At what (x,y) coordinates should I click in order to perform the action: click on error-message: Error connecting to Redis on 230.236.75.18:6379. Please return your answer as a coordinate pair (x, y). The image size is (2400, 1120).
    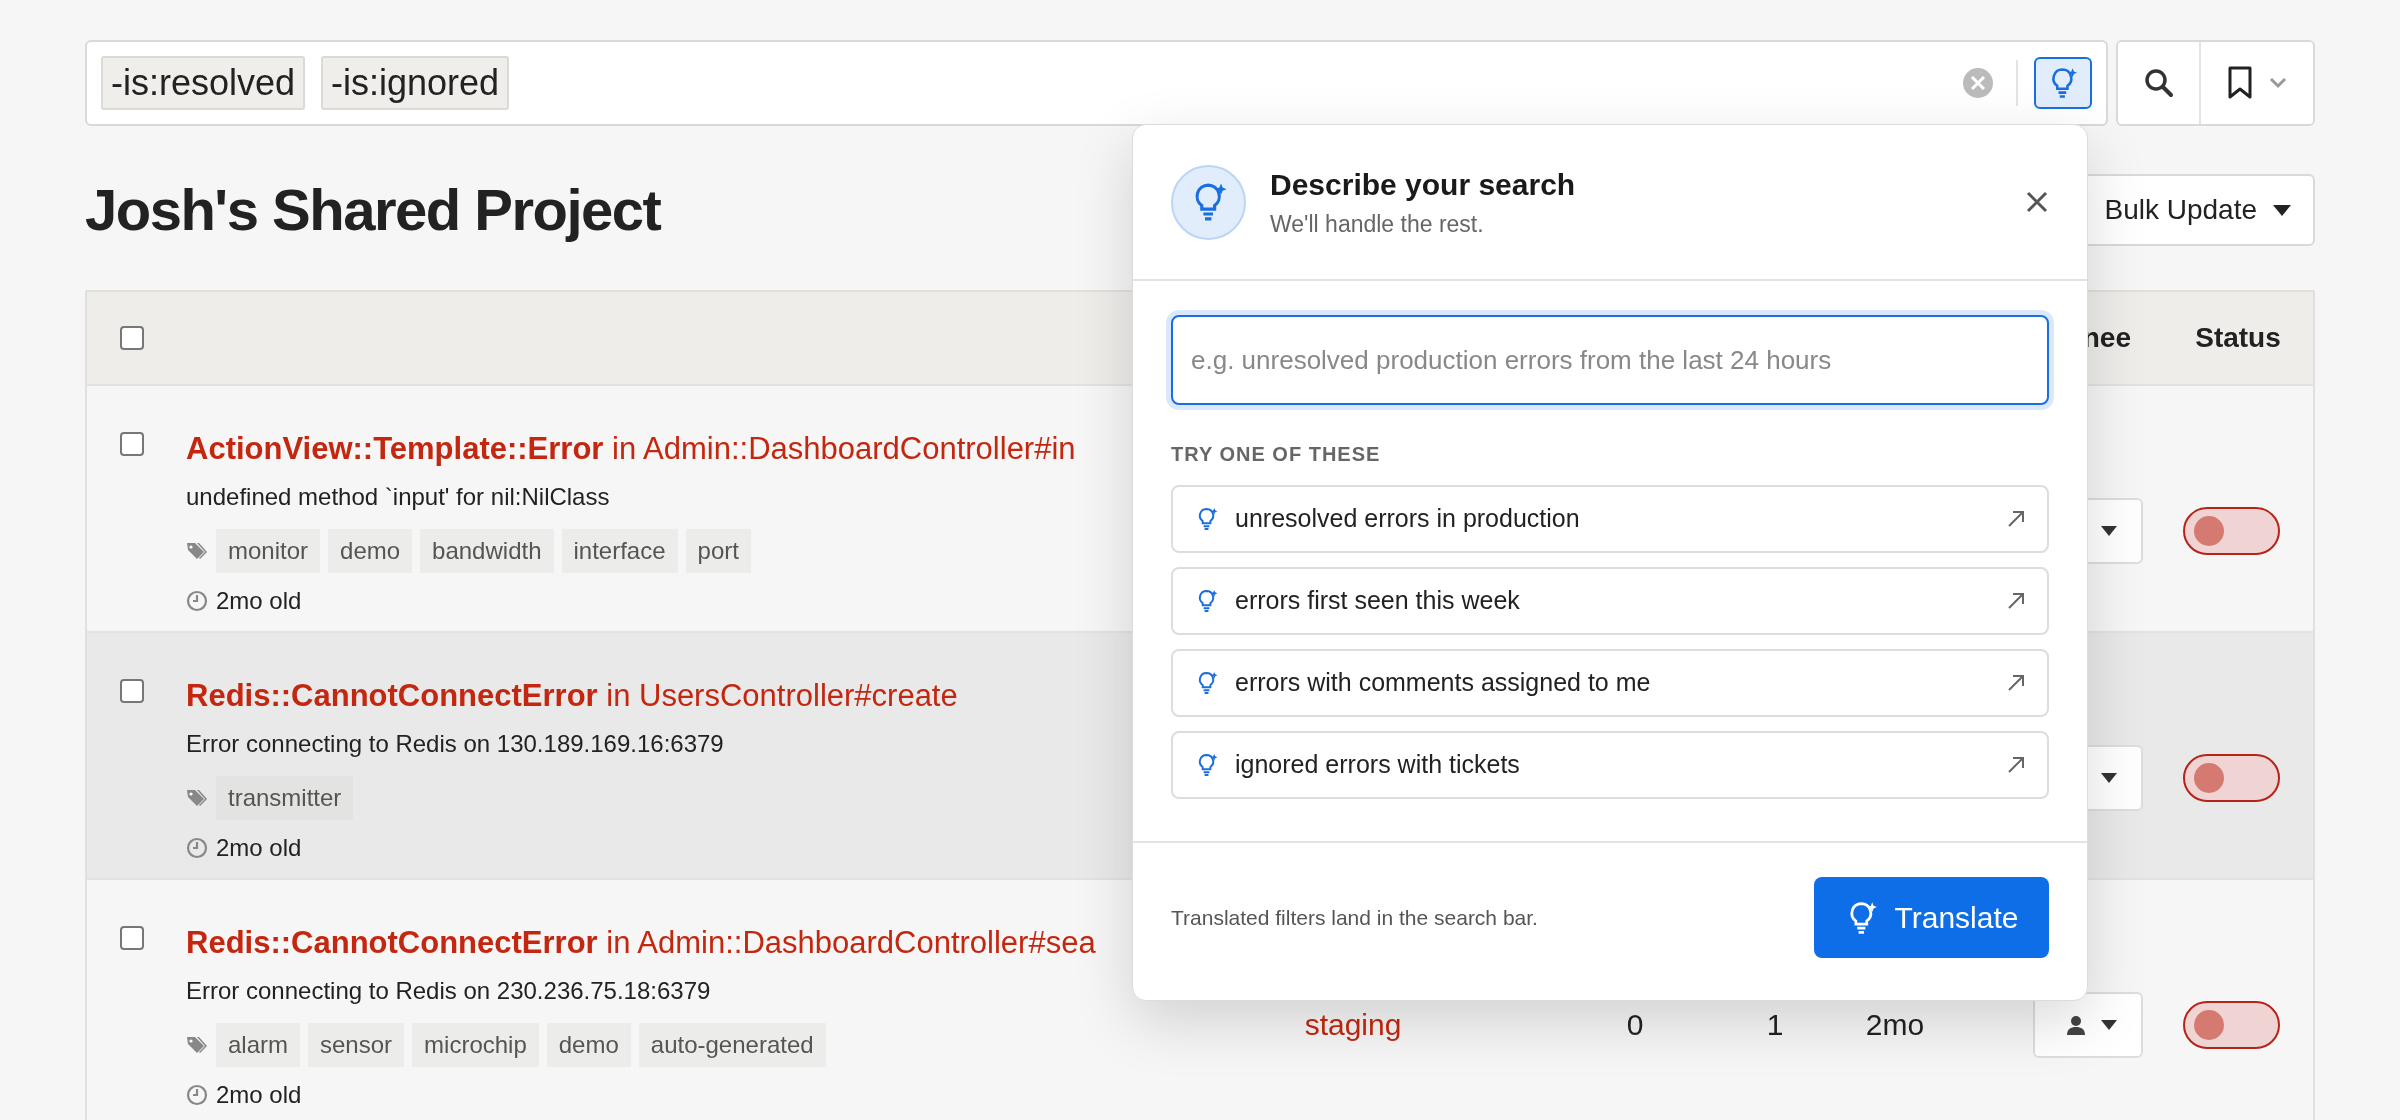
    Looking at the image, I should click on (448, 990).